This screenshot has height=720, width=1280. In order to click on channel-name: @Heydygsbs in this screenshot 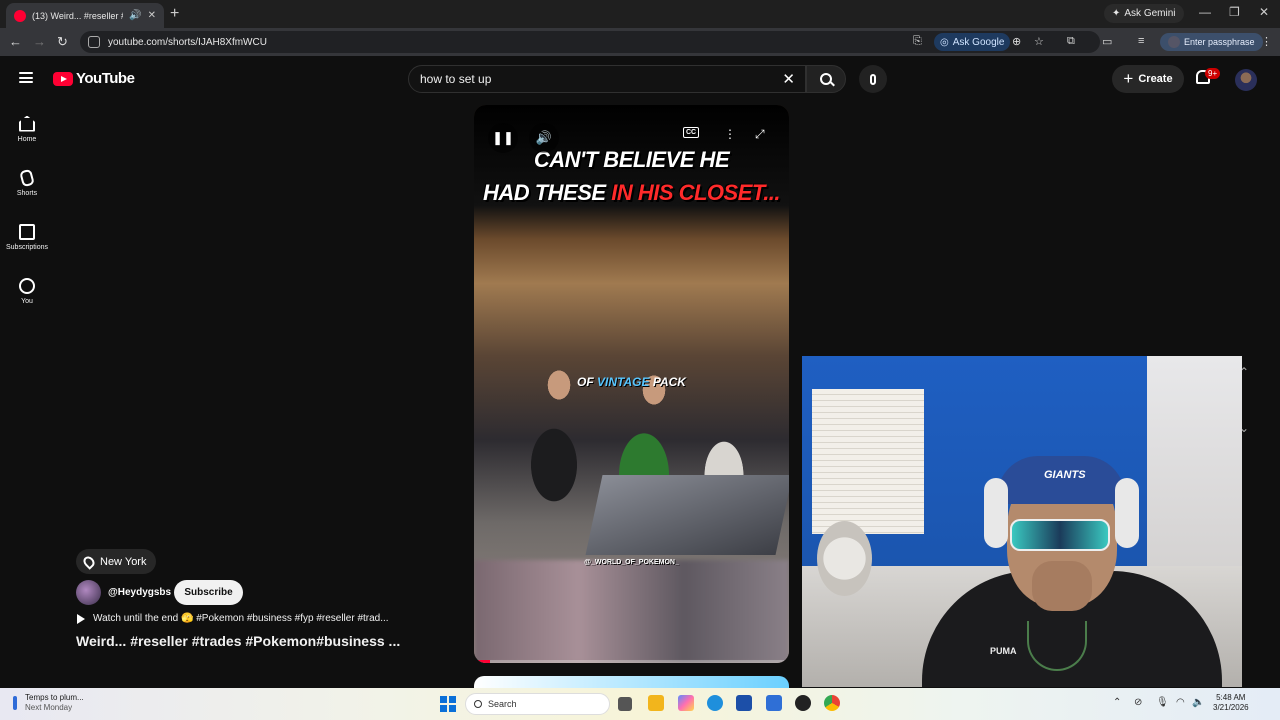, I will do `click(139, 592)`.